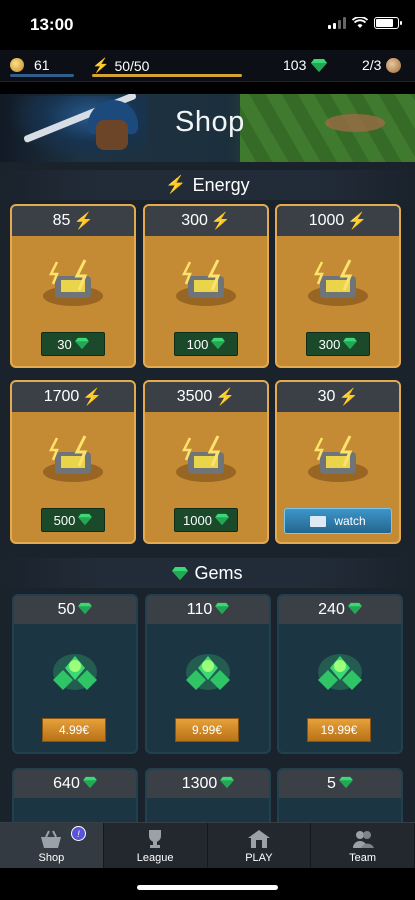  I want to click on xp-progress-bar, so click(42, 75).